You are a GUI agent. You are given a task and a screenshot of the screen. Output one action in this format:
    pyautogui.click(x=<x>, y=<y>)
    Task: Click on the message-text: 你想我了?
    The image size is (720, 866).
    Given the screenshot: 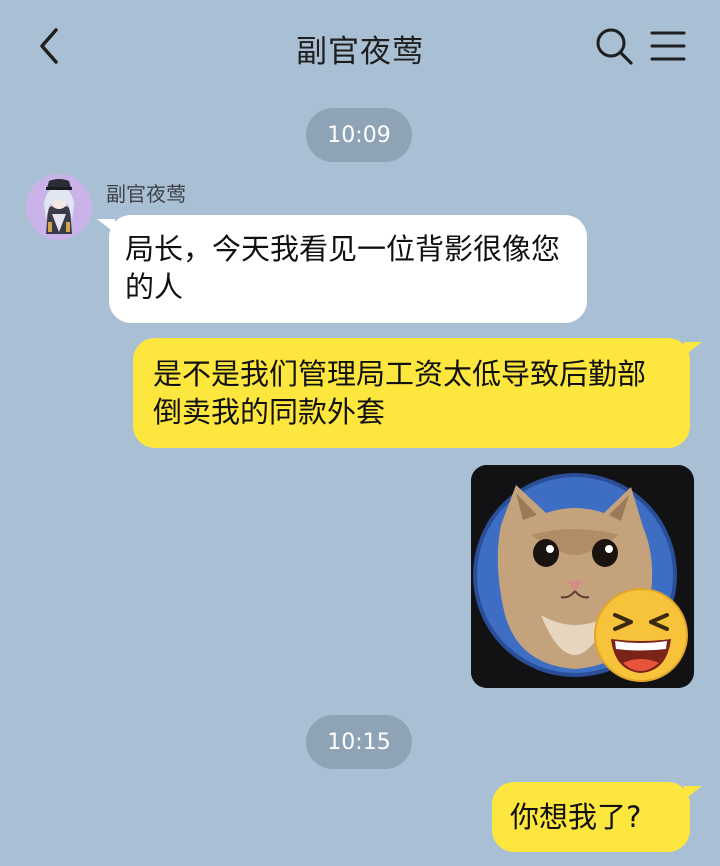 What is the action you would take?
    pyautogui.click(x=576, y=817)
    